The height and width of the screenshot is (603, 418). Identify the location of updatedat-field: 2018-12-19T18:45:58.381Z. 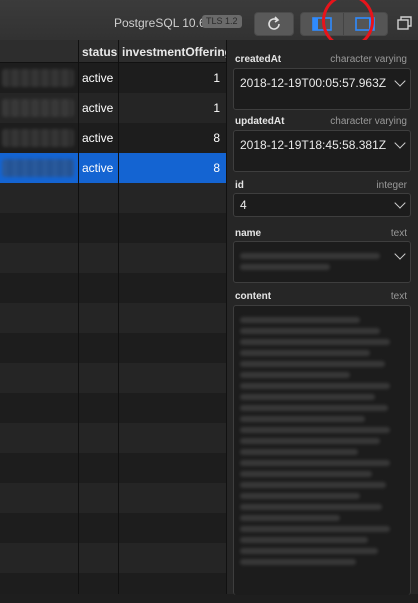
(322, 151).